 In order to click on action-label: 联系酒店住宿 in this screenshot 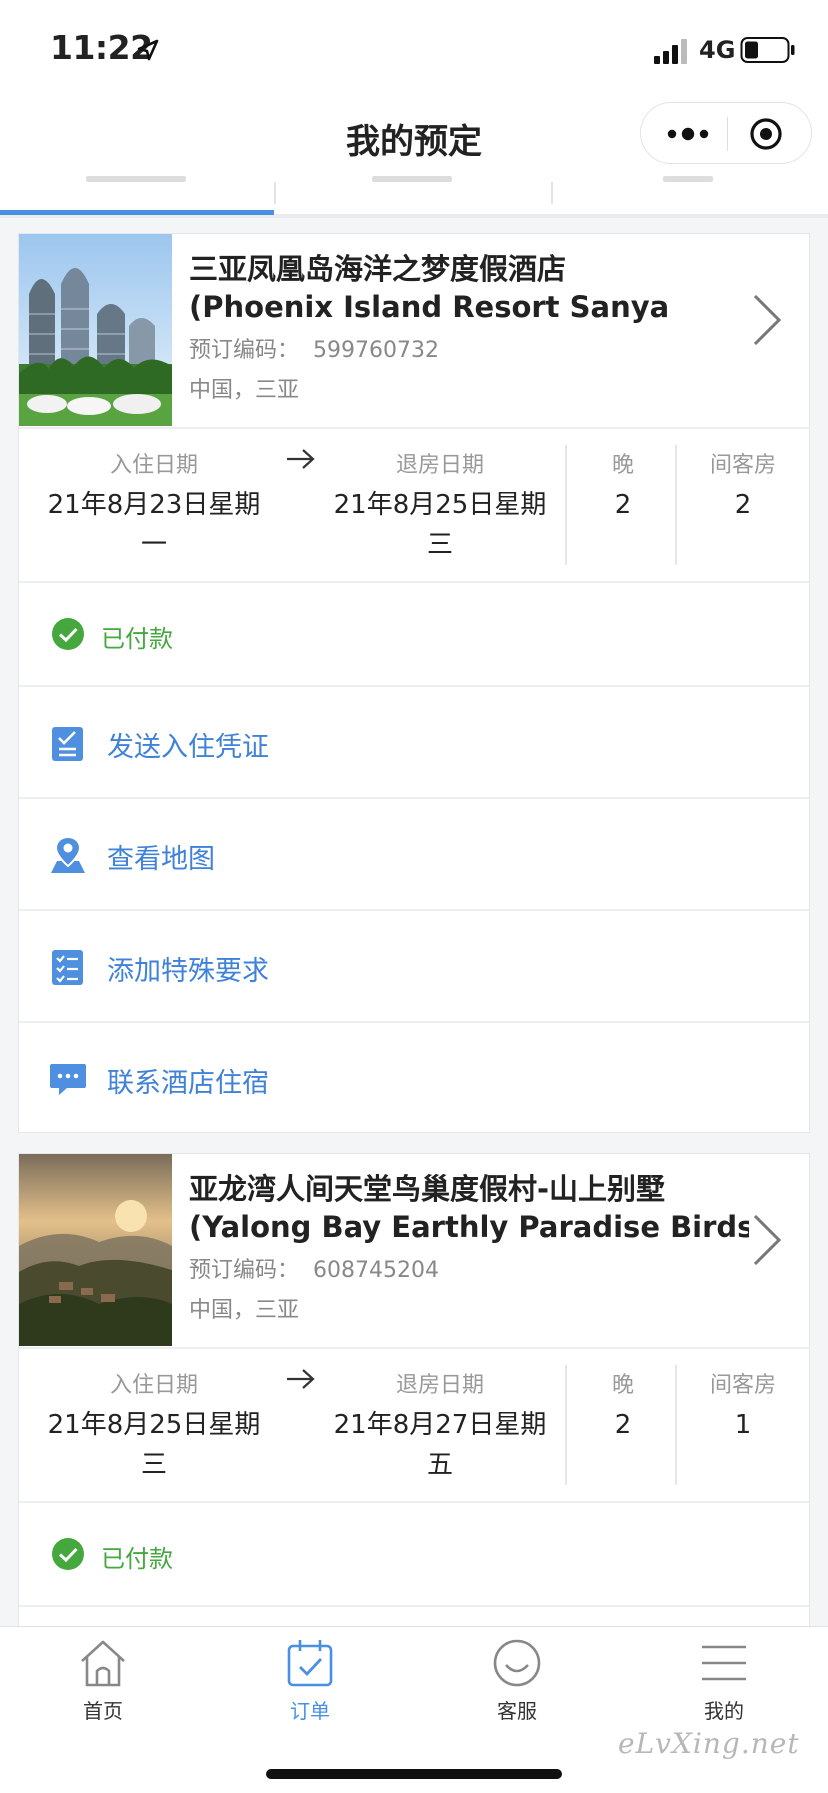, I will do `click(188, 1083)`.